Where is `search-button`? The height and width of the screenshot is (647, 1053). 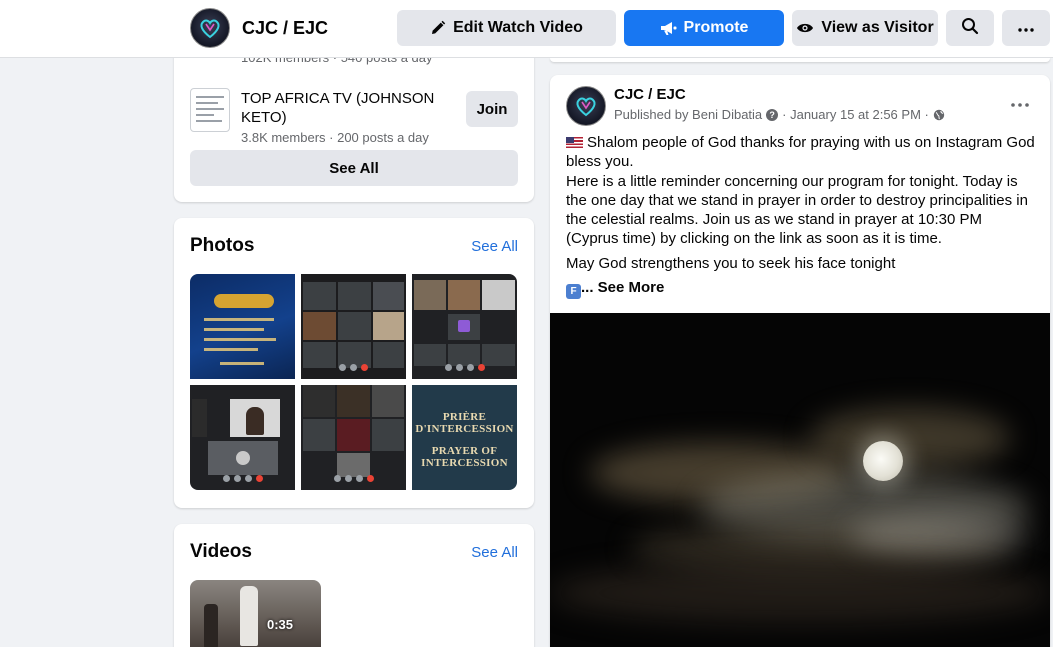 search-button is located at coordinates (970, 28).